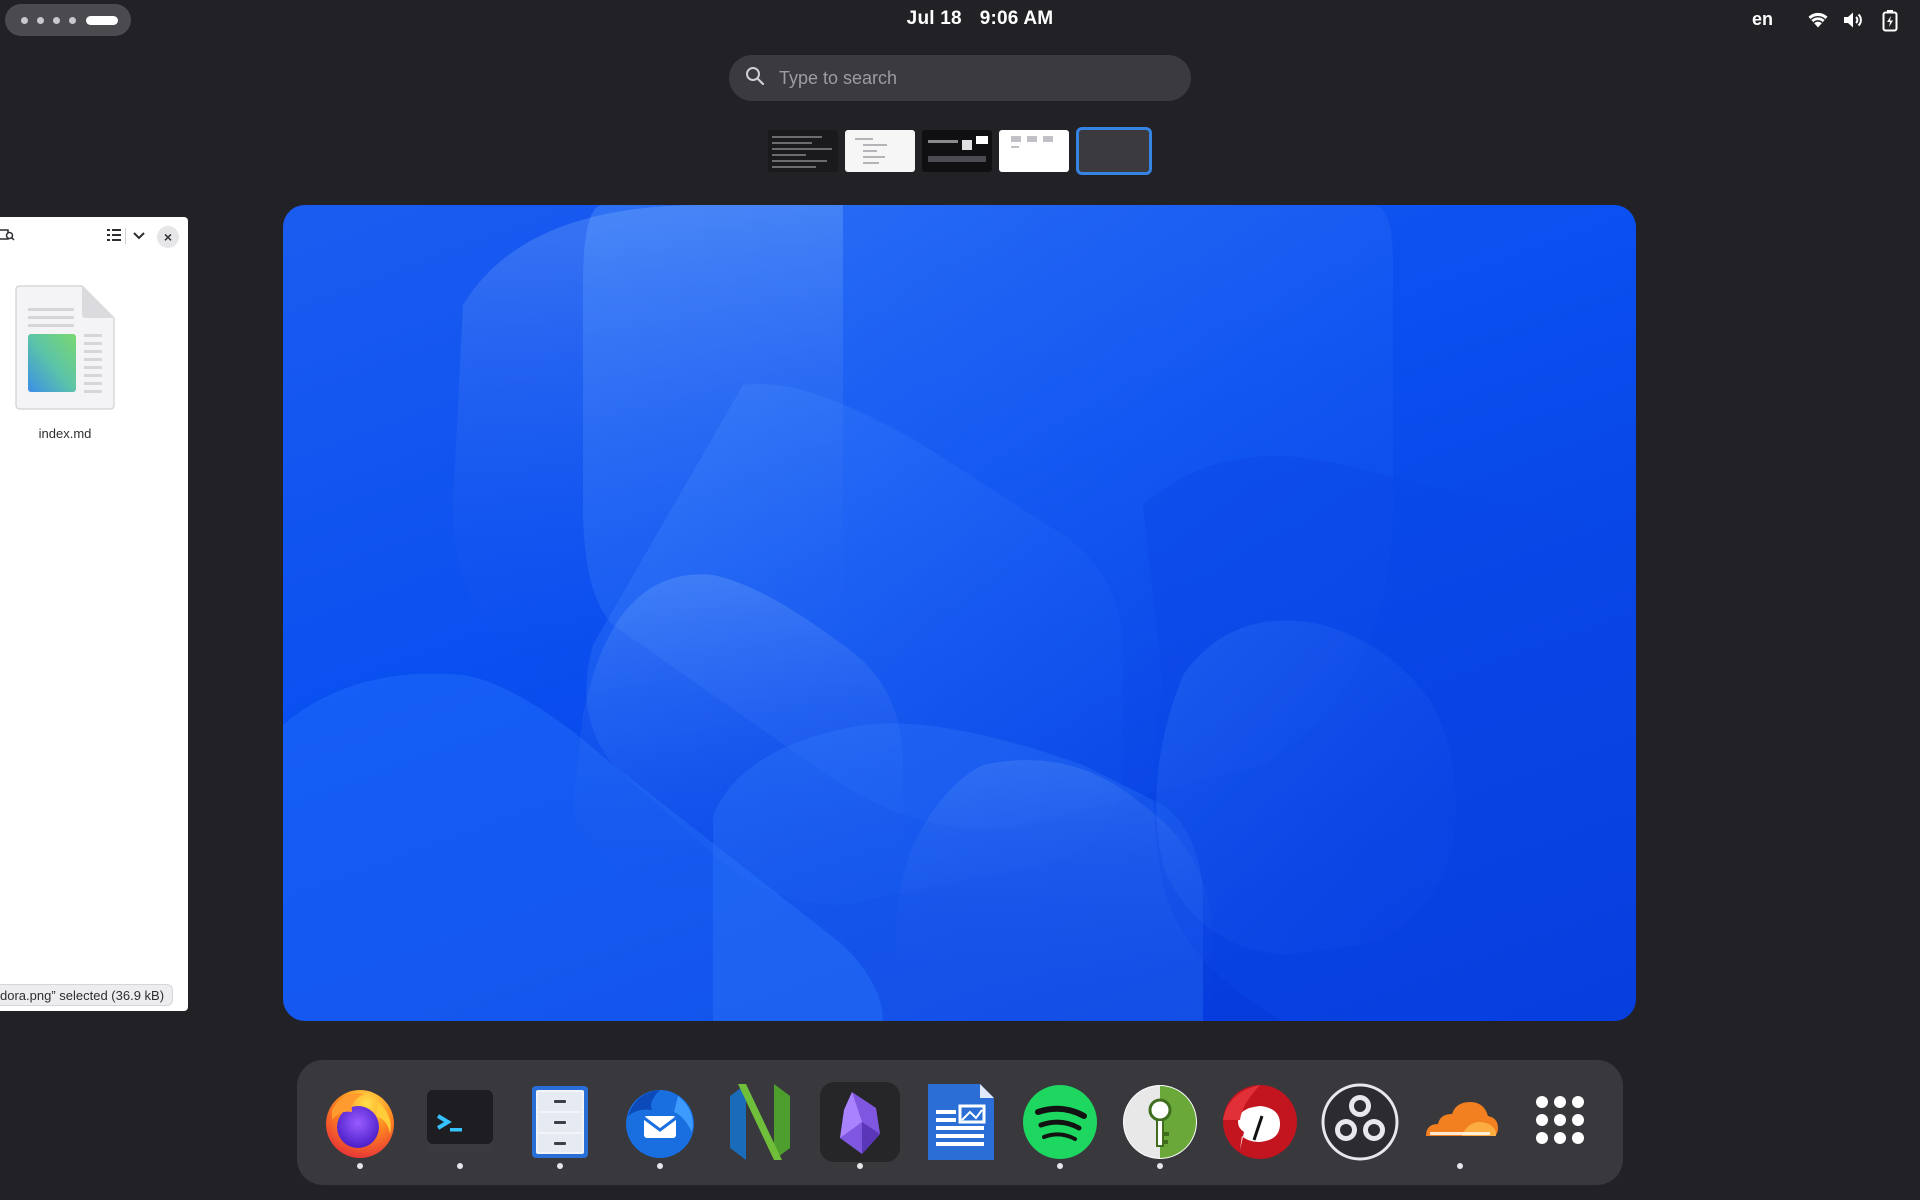 This screenshot has width=1920, height=1200. What do you see at coordinates (1854, 20) in the screenshot?
I see `volume-icon` at bounding box center [1854, 20].